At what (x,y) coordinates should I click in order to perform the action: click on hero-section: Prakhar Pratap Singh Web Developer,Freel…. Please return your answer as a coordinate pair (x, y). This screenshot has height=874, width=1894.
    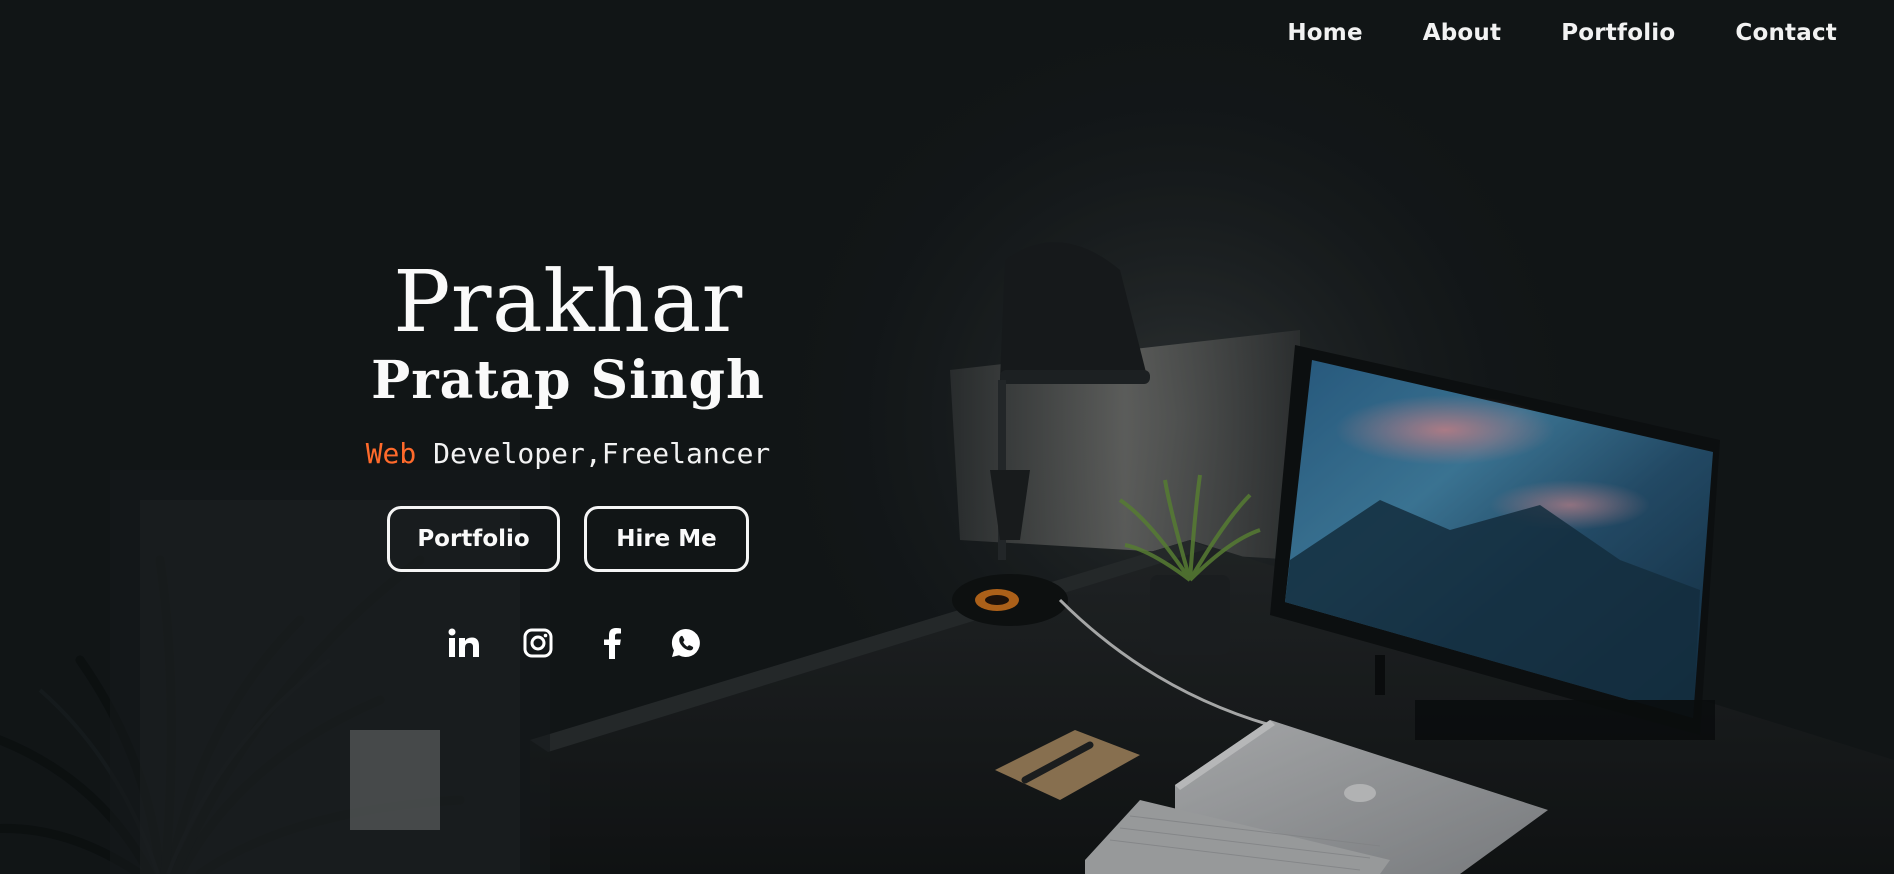
    Looking at the image, I should click on (568, 460).